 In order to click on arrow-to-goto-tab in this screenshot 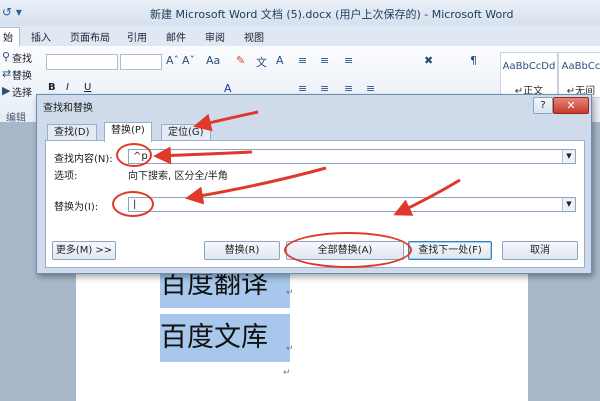, I will do `click(226, 121)`.